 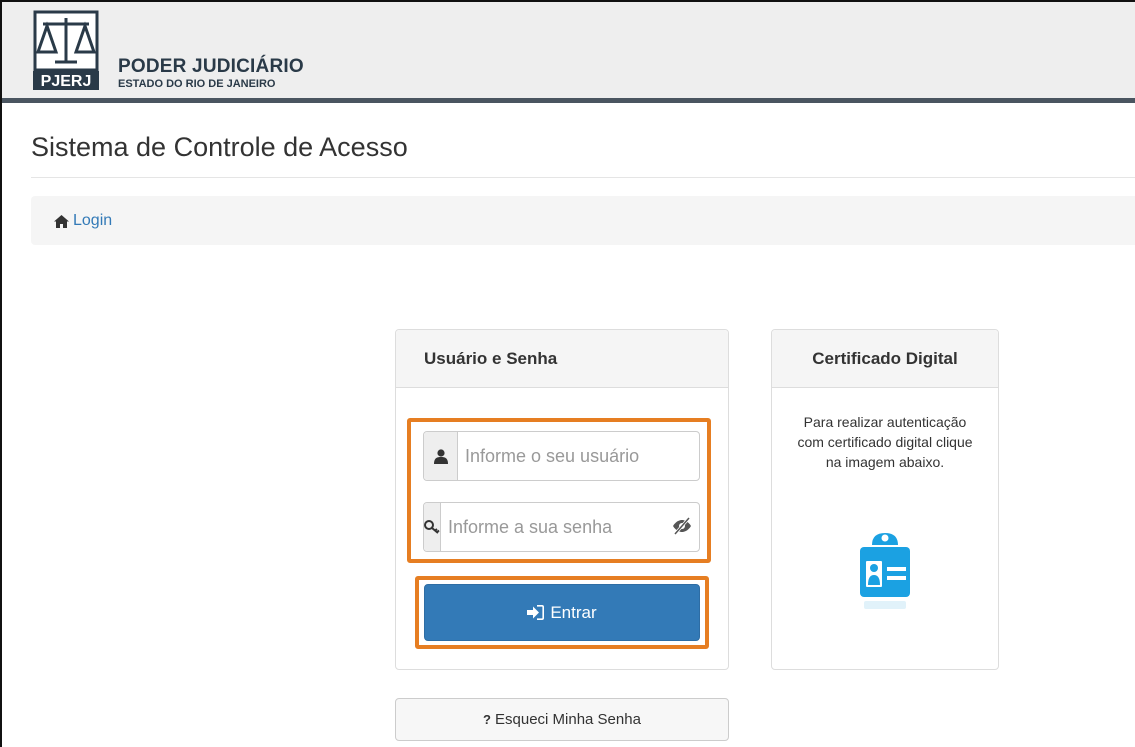 I want to click on breadcrumb-login-label: Login, so click(x=93, y=220).